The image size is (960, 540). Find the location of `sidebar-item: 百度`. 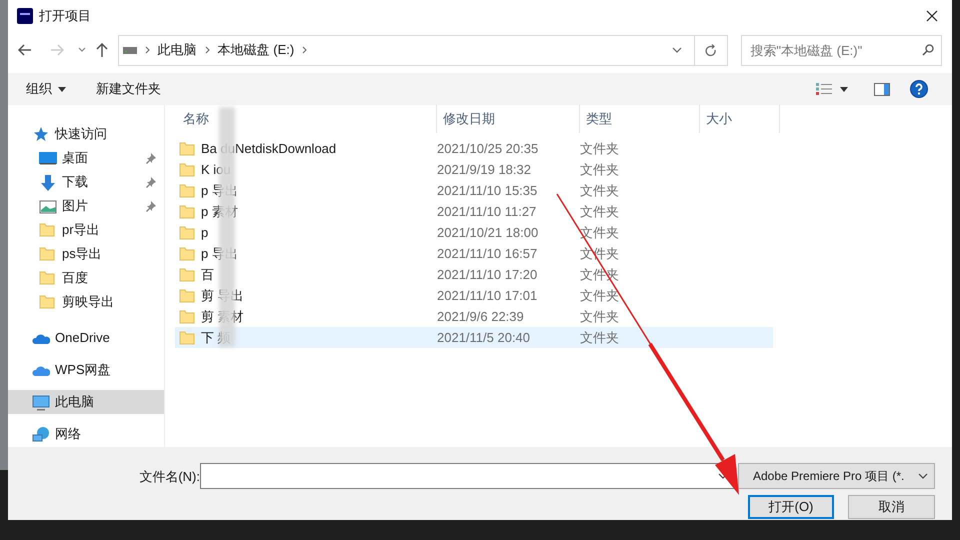

sidebar-item: 百度 is located at coordinates (86, 278).